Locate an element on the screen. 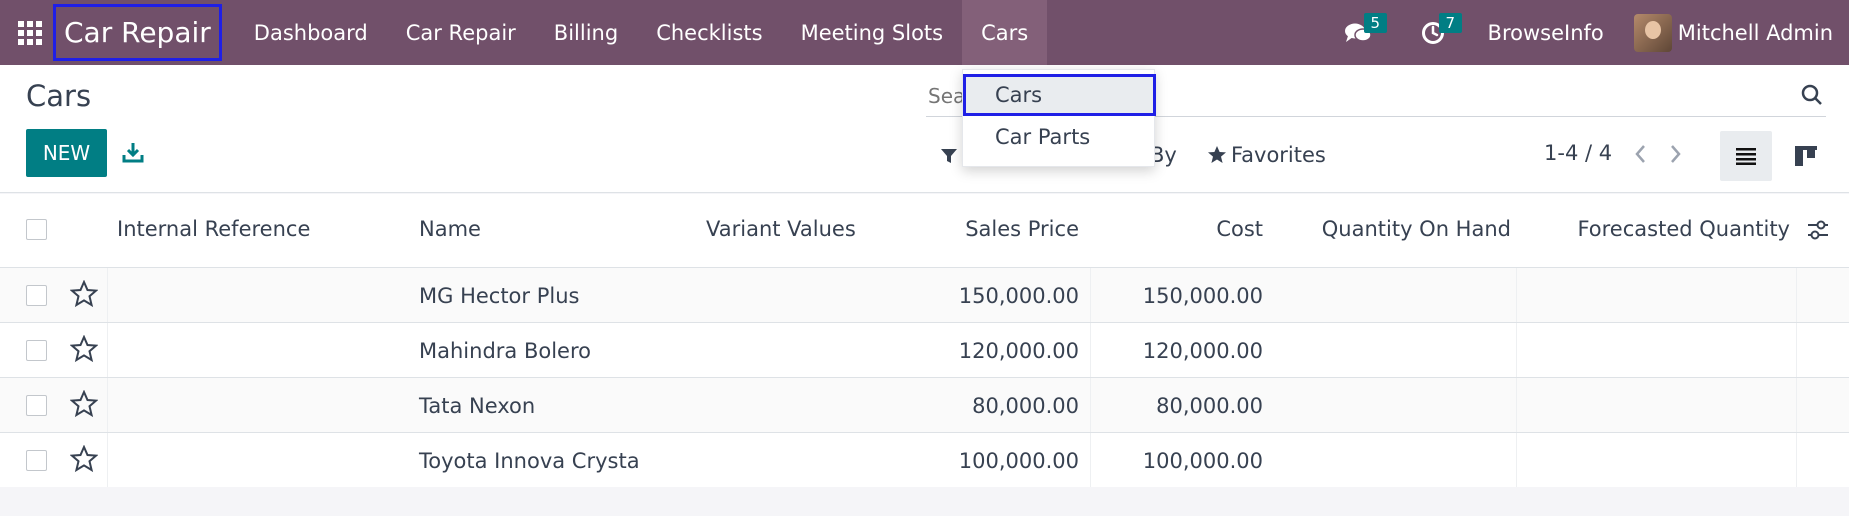 This screenshot has width=1849, height=516. table-row: MG Hector Plus 150,000.00 150,000.00 is located at coordinates (924, 295).